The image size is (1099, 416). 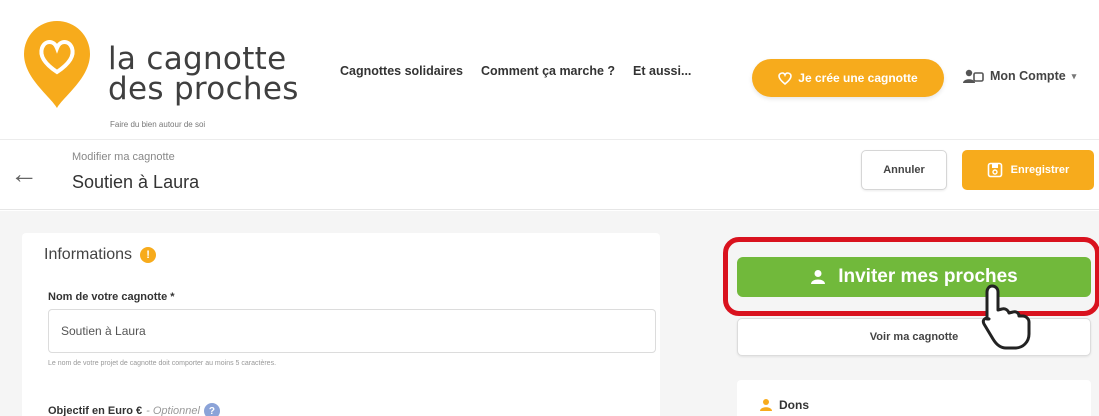 What do you see at coordinates (914, 398) in the screenshot?
I see `dons-card: Dons` at bounding box center [914, 398].